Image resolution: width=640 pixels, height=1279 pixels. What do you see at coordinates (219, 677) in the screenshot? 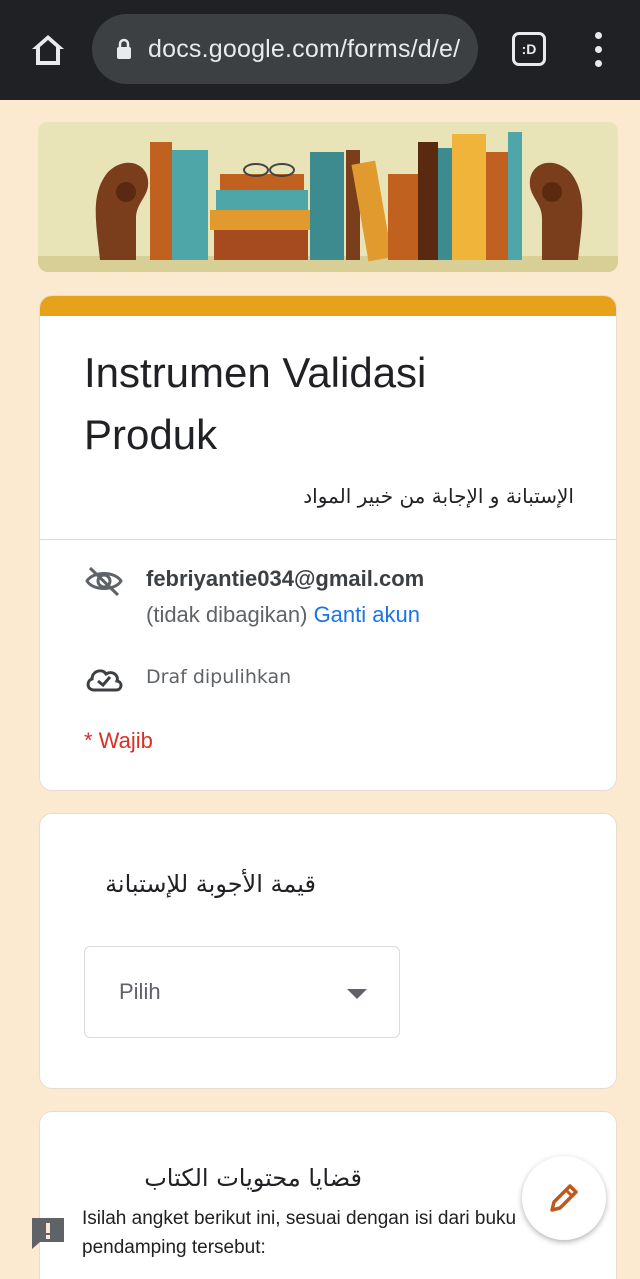
I see `draft-status: Draf dipulihkan` at bounding box center [219, 677].